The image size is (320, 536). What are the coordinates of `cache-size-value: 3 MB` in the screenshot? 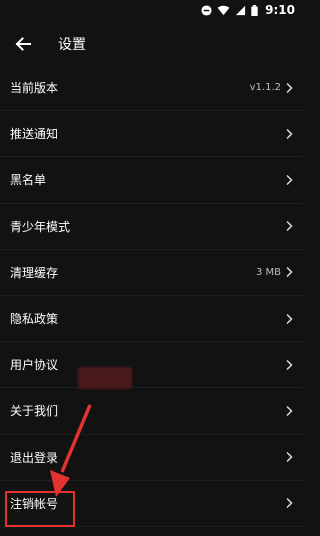 It's located at (268, 272).